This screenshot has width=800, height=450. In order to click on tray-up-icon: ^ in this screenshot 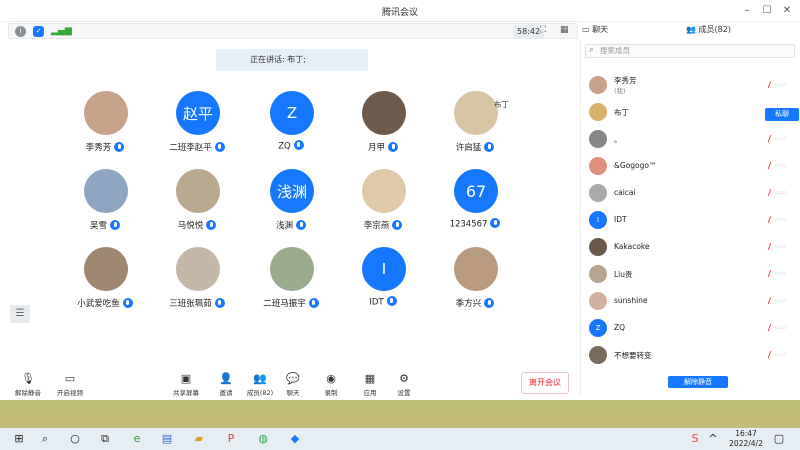, I will do `click(713, 439)`.